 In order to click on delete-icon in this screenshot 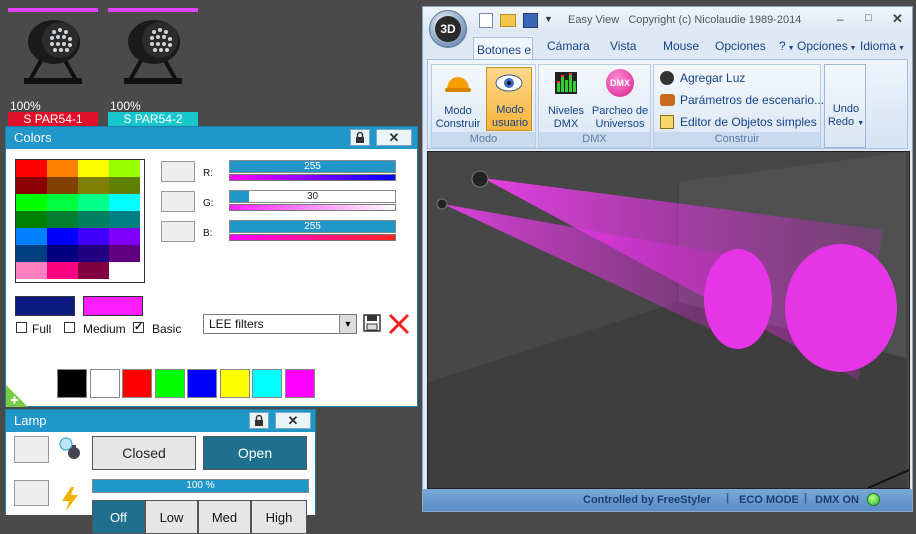, I will do `click(399, 324)`.